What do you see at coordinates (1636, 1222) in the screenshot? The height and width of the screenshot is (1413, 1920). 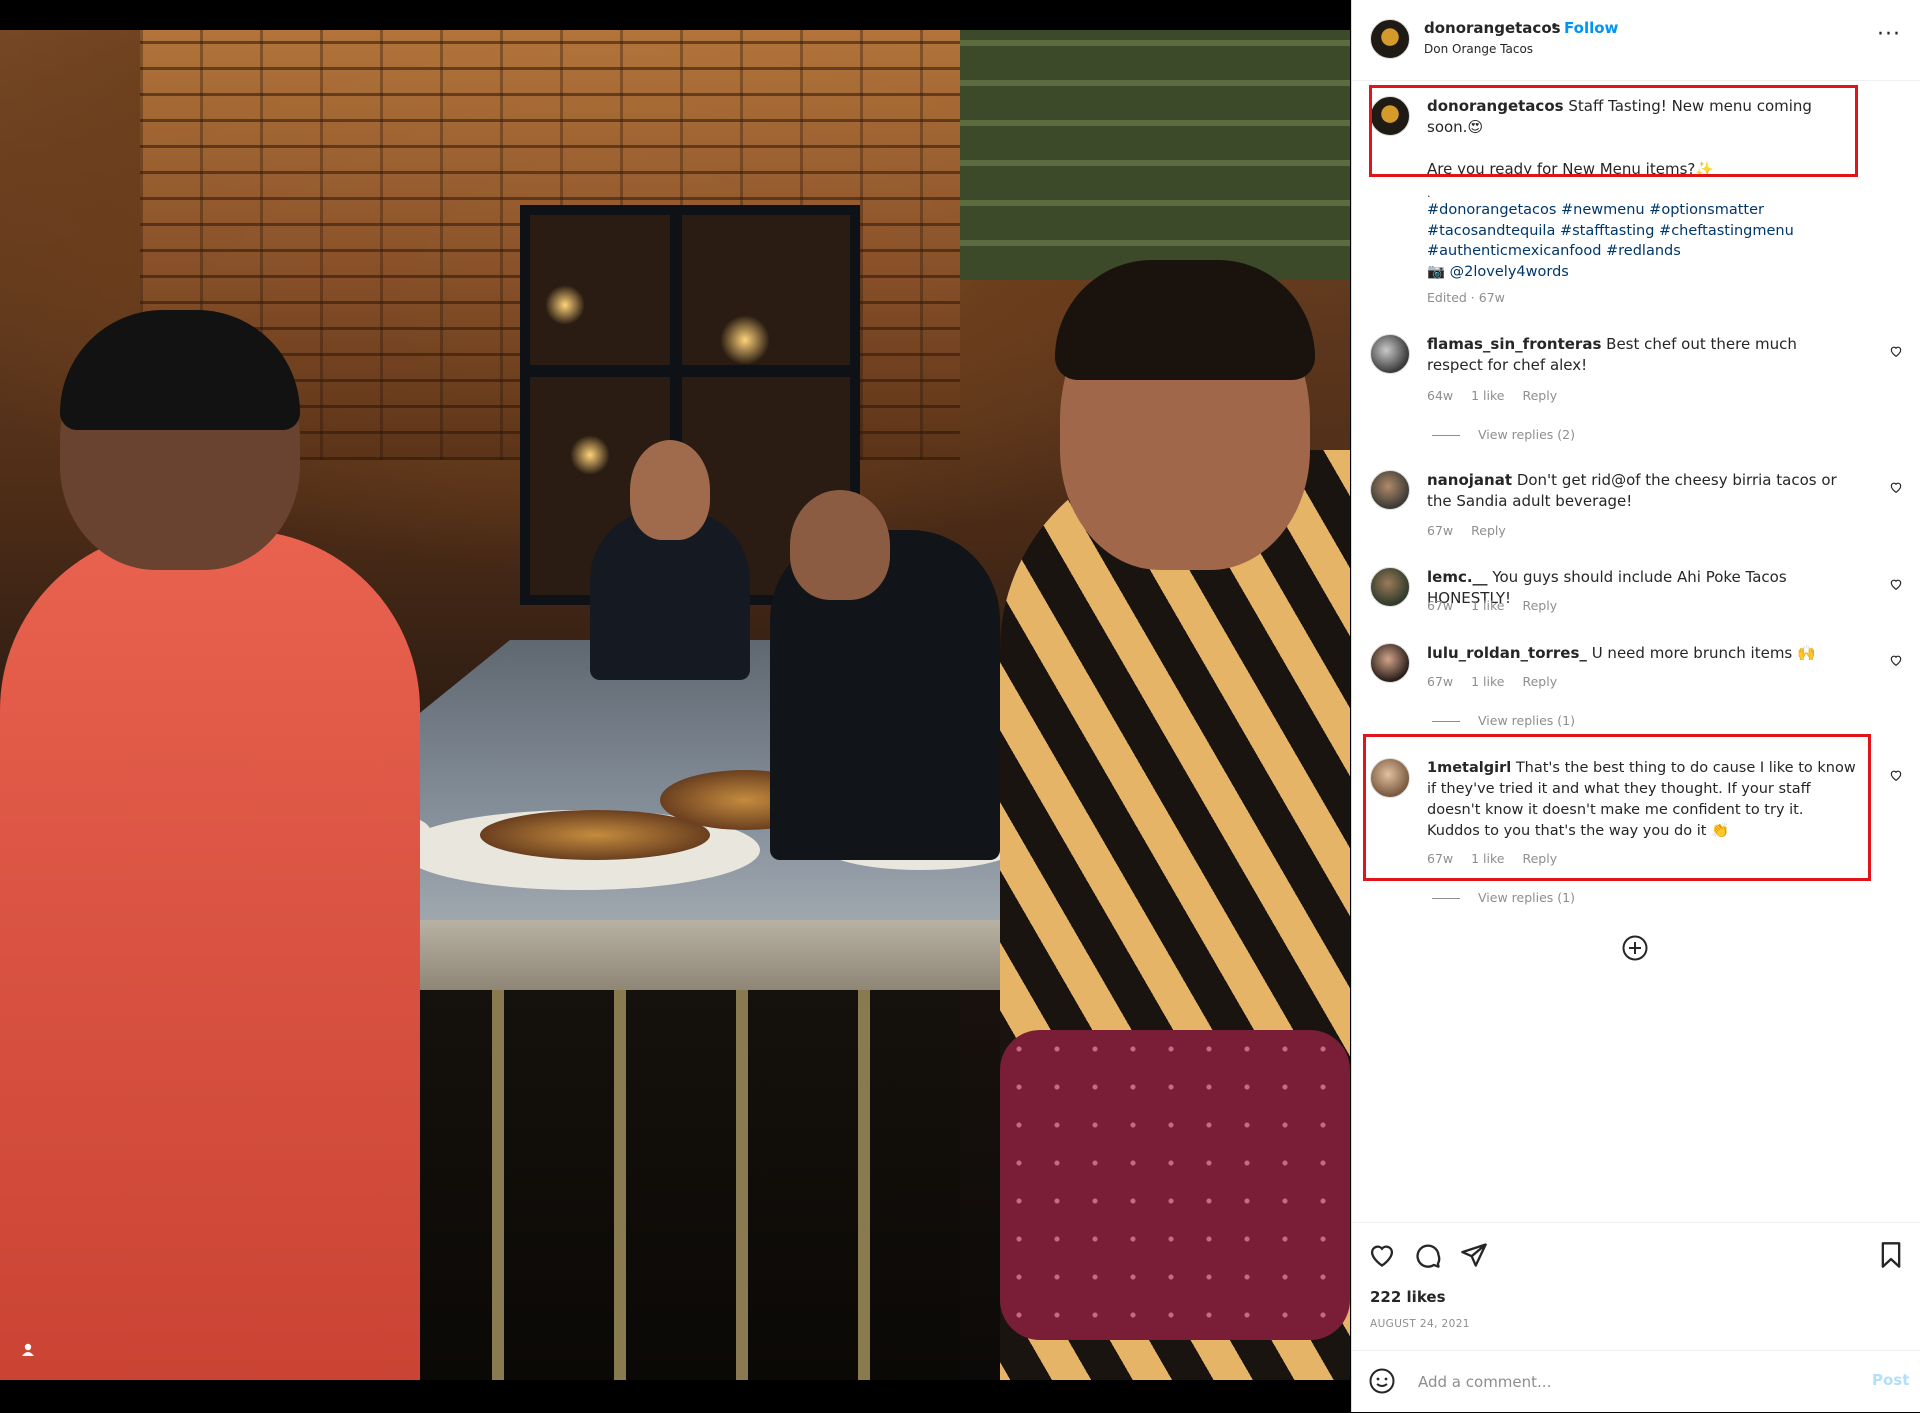 I see `divider` at bounding box center [1636, 1222].